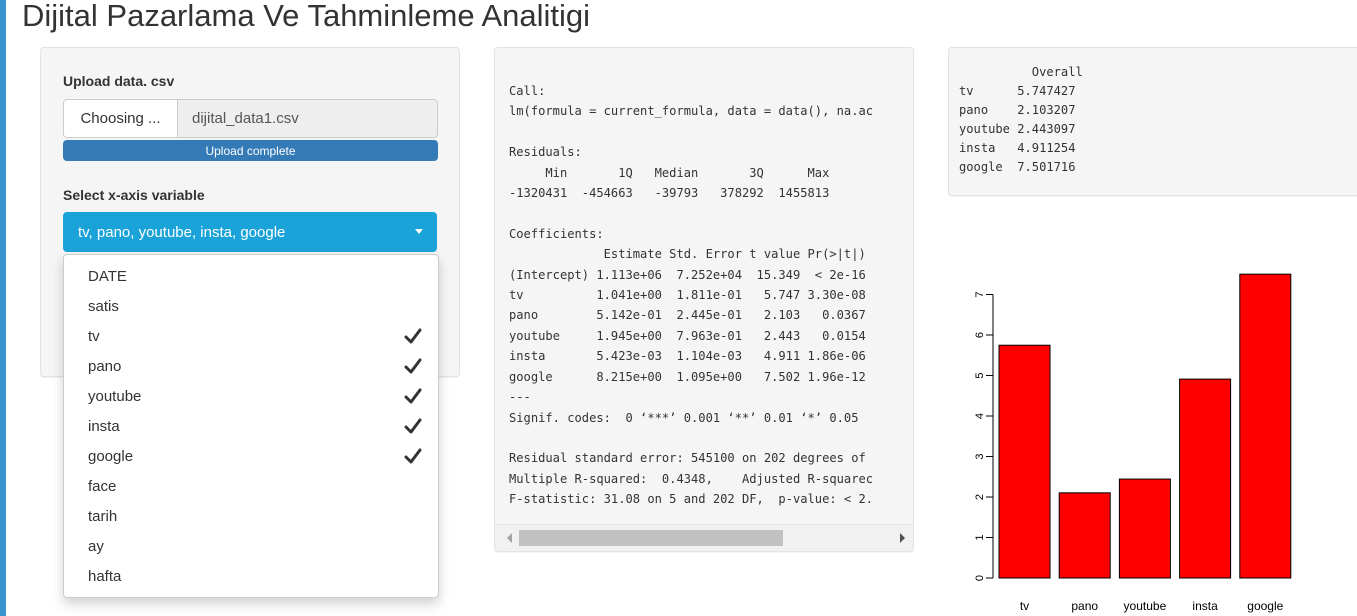 The width and height of the screenshot is (1357, 616). Describe the element at coordinates (251, 576) in the screenshot. I see `dropdown-option-hafta: hafta` at that location.